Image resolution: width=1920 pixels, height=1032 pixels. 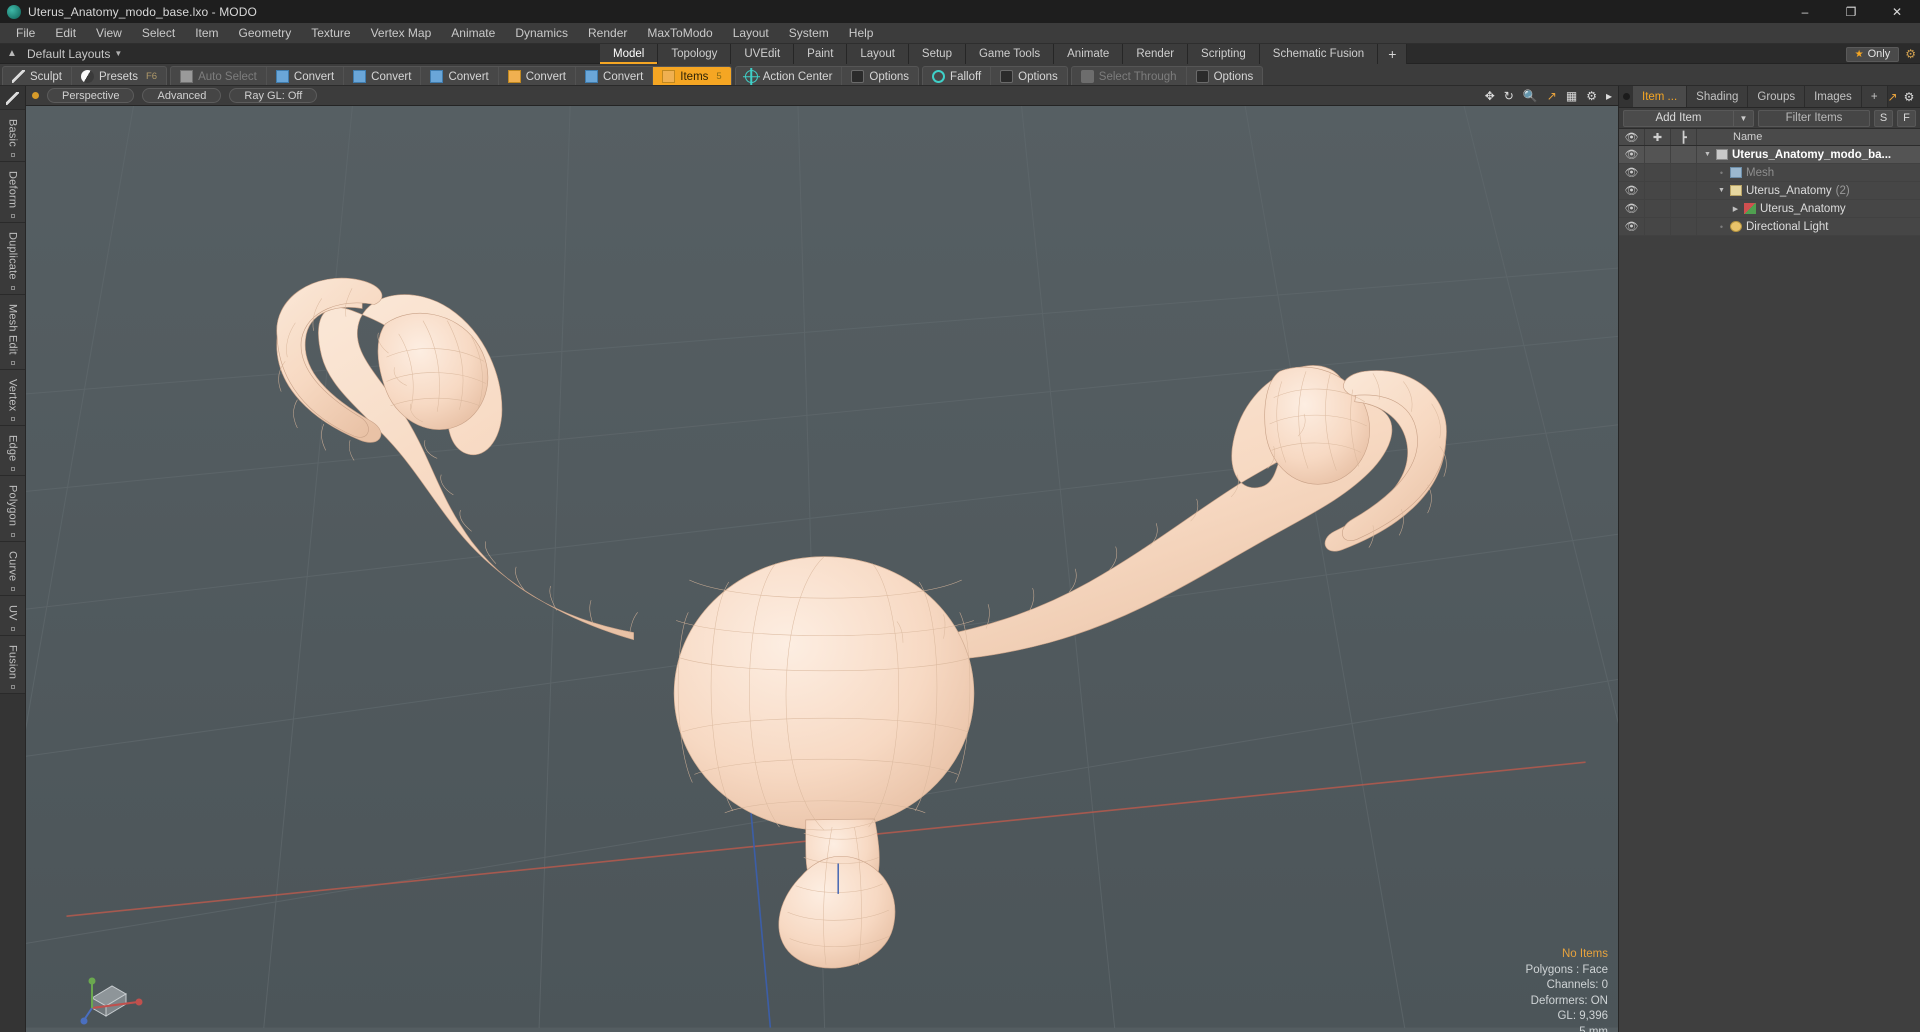 I want to click on left-tab-uv: UV, so click(x=12, y=615).